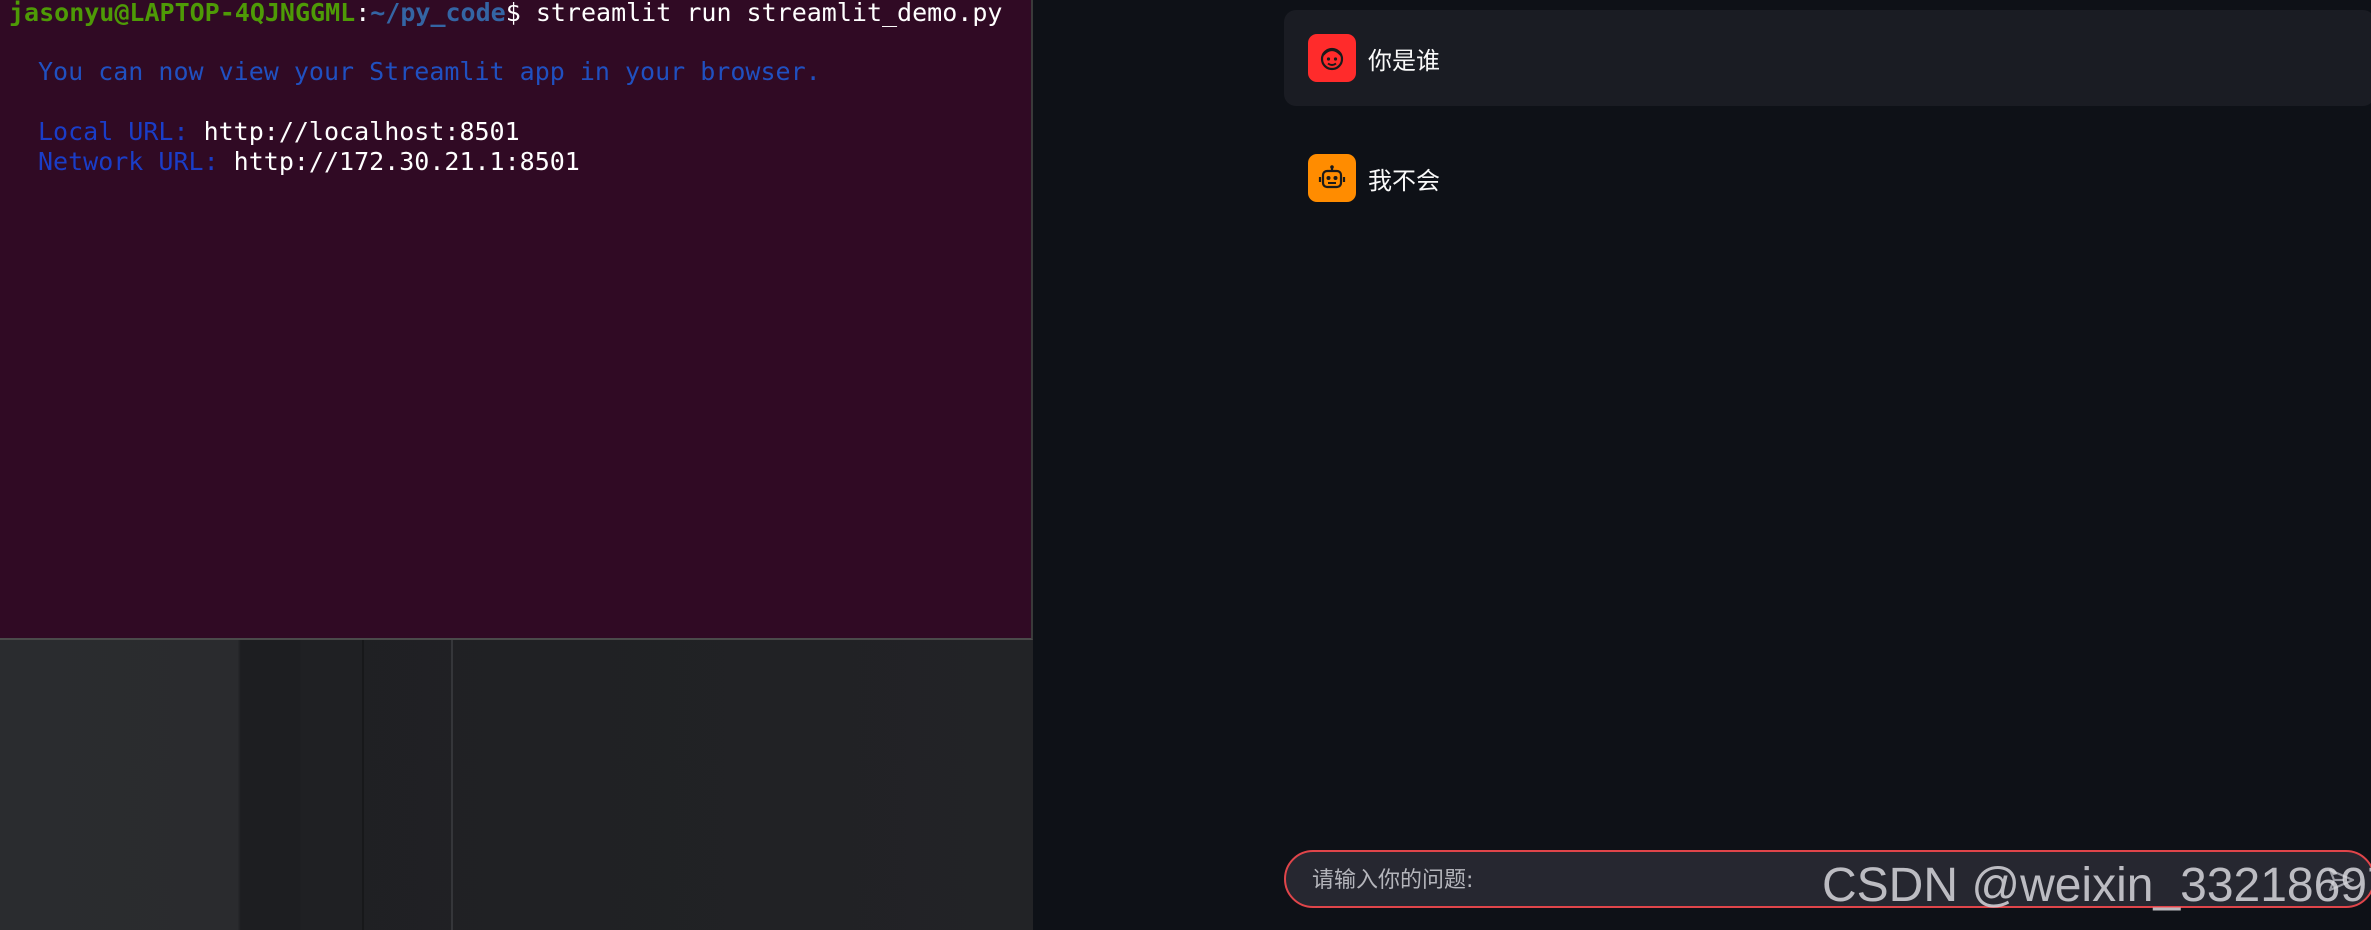 Image resolution: width=2371 pixels, height=930 pixels. I want to click on prompt-symbol: $, so click(520, 13).